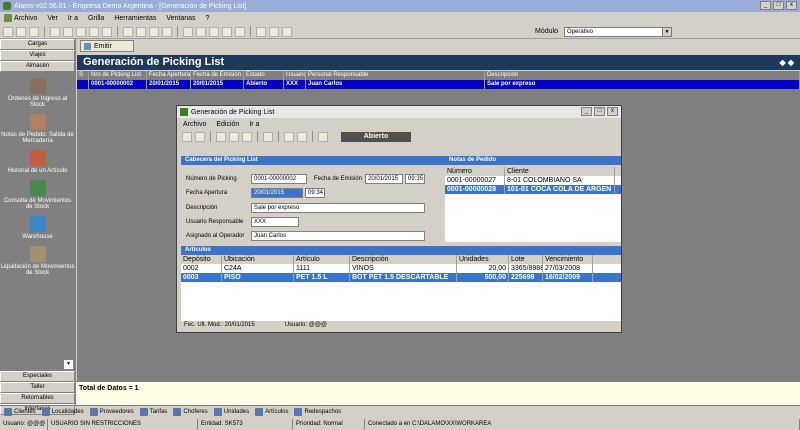 This screenshot has height=430, width=800. What do you see at coordinates (135, 18) in the screenshot?
I see `menu-herramientas: Herramientas` at bounding box center [135, 18].